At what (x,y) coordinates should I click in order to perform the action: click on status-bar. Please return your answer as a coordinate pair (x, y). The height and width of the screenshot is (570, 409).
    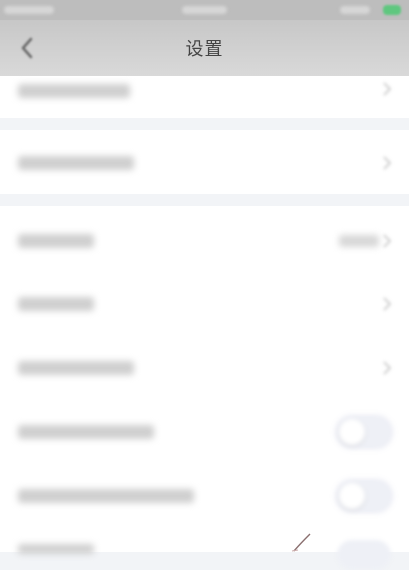
    Looking at the image, I should click on (204, 10).